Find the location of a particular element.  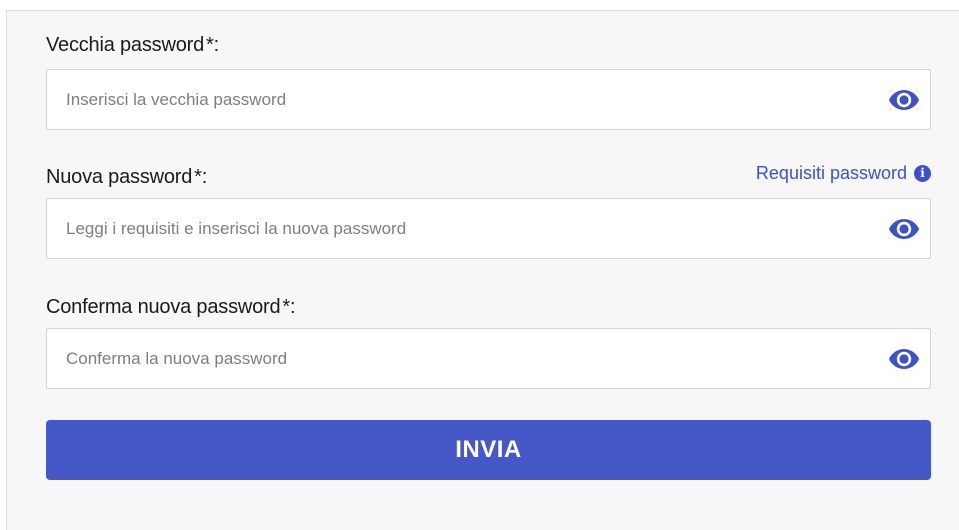

new-password-field is located at coordinates (488, 228).